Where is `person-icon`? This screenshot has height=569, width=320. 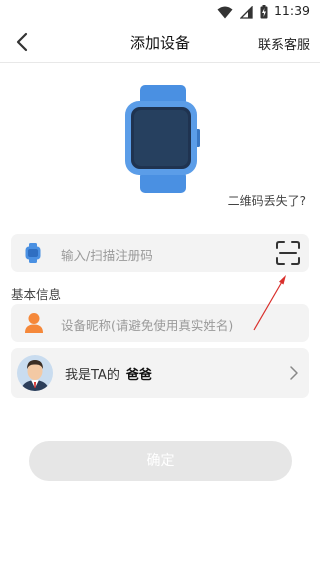 person-icon is located at coordinates (34, 323).